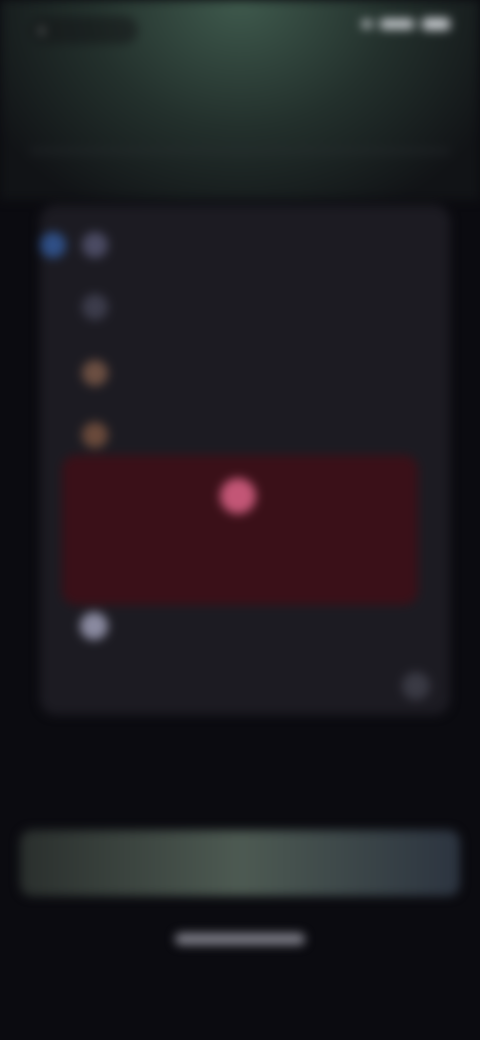  What do you see at coordinates (397, 24) in the screenshot?
I see `wifi-icon` at bounding box center [397, 24].